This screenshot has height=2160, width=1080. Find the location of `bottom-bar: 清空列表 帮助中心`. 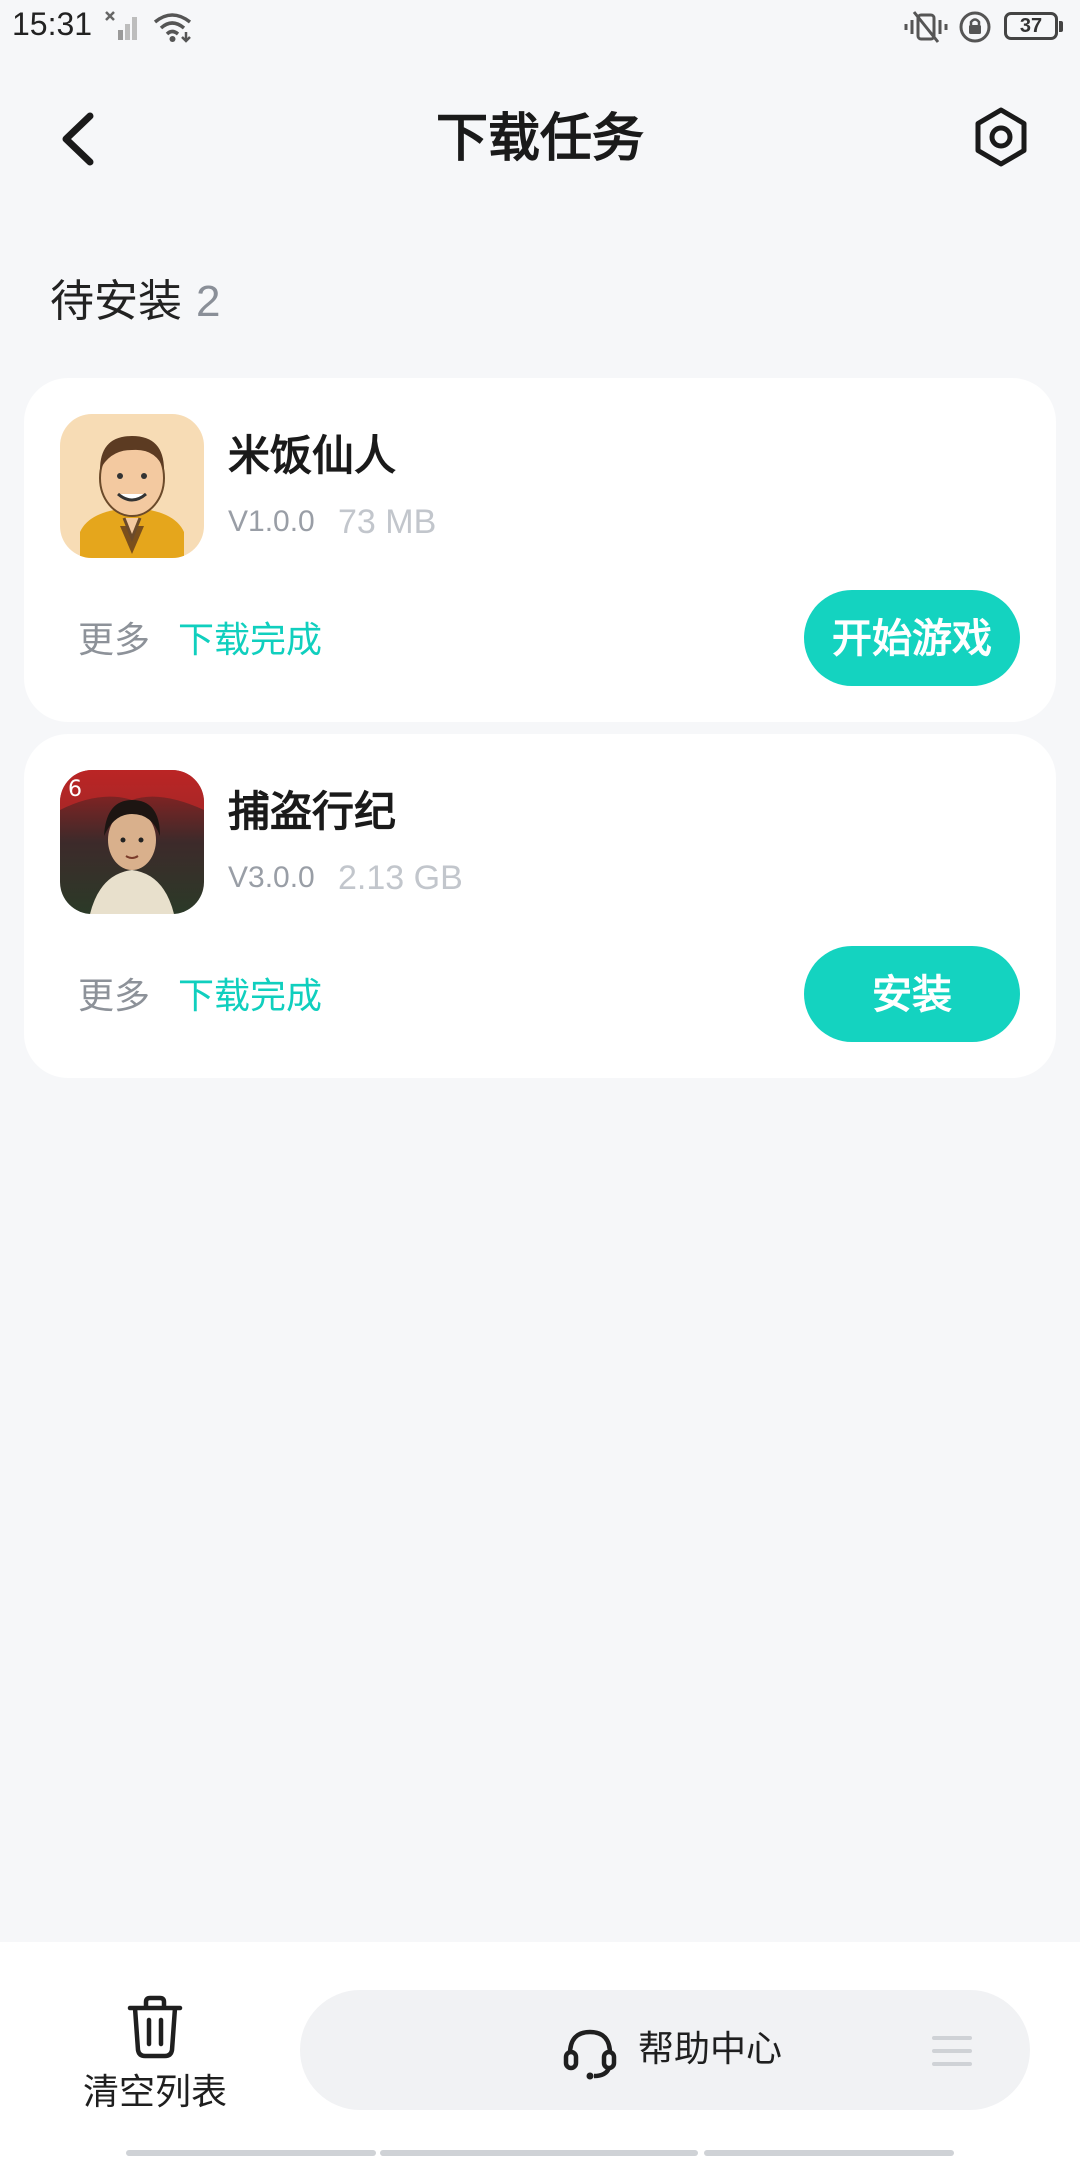

bottom-bar: 清空列表 帮助中心 is located at coordinates (540, 2051).